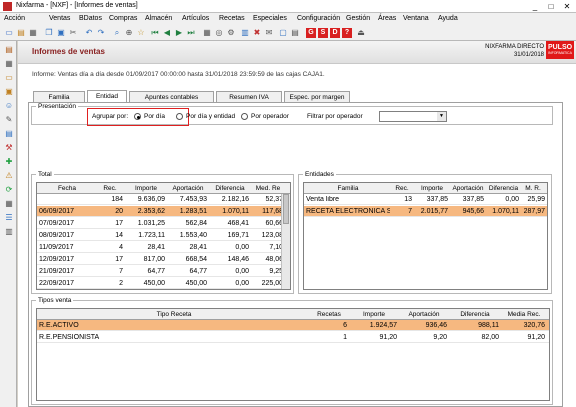 The height and width of the screenshot is (407, 576). I want to click on col-importe: Importe, so click(146, 188).